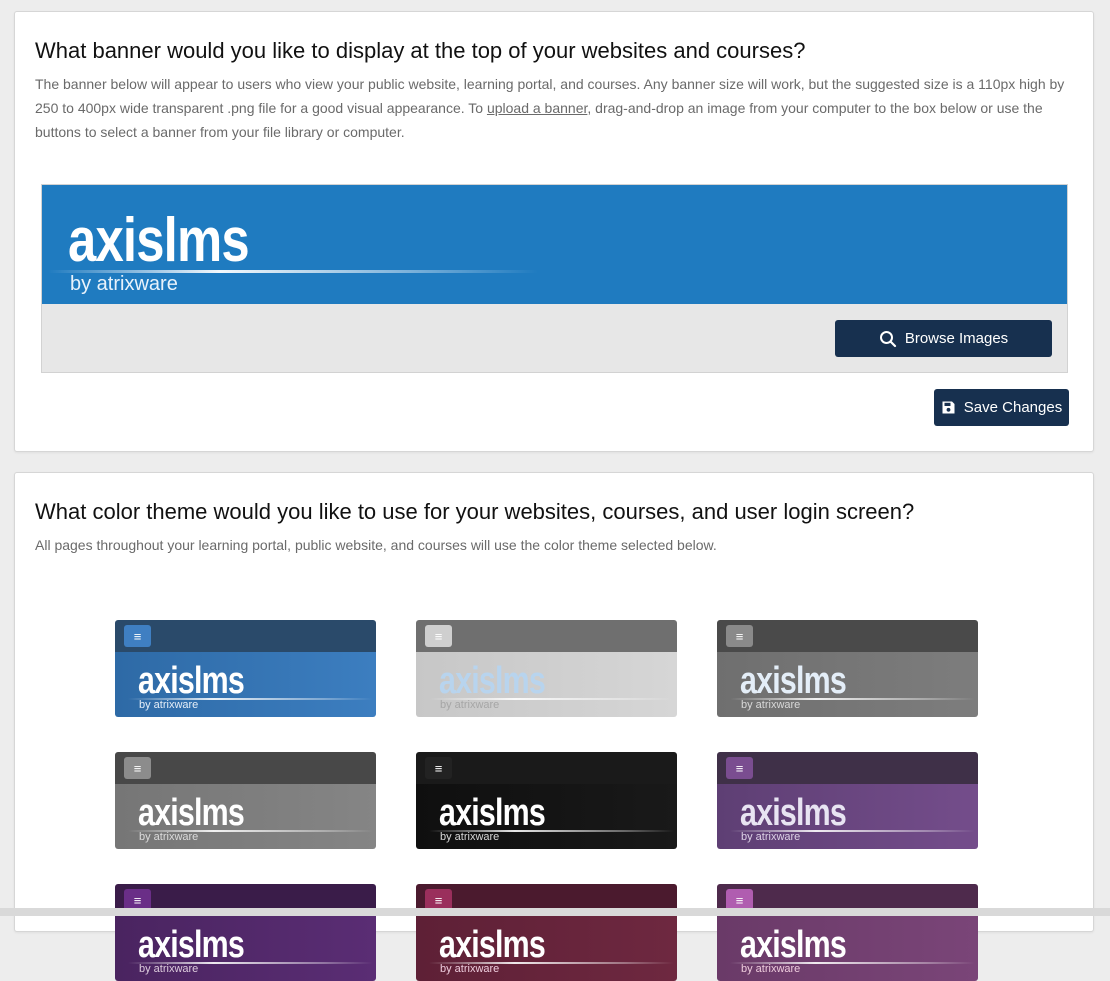 This screenshot has height=981, width=1110. What do you see at coordinates (847, 932) in the screenshot?
I see `theme-option-9: ≡ axislms by atrixware` at bounding box center [847, 932].